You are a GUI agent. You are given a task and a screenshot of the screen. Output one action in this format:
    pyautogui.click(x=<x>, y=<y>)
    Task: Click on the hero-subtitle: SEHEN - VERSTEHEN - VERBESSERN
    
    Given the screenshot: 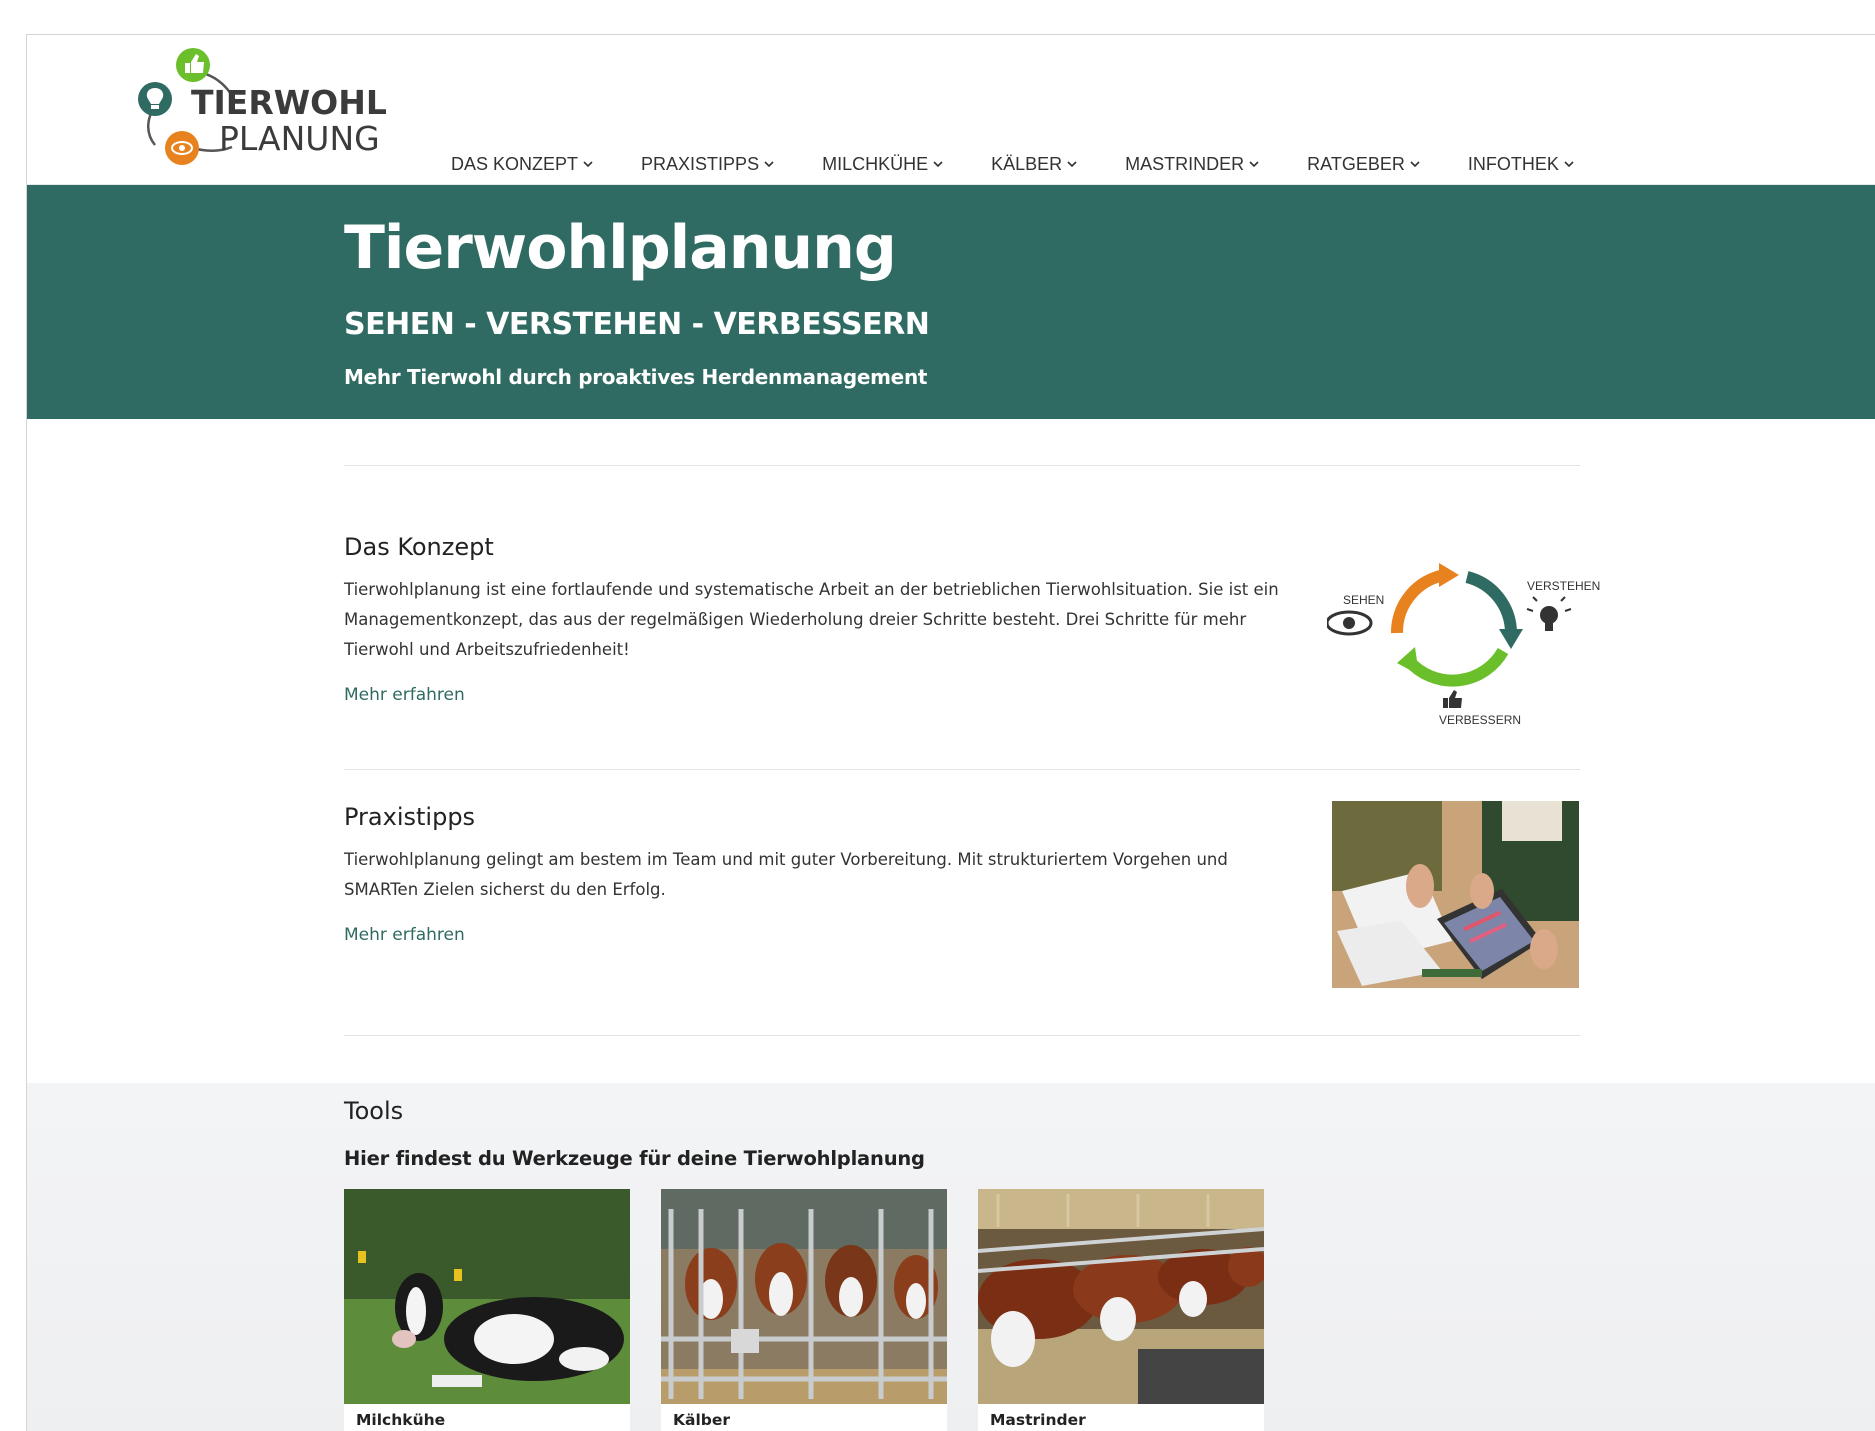 What is the action you would take?
    pyautogui.click(x=637, y=324)
    